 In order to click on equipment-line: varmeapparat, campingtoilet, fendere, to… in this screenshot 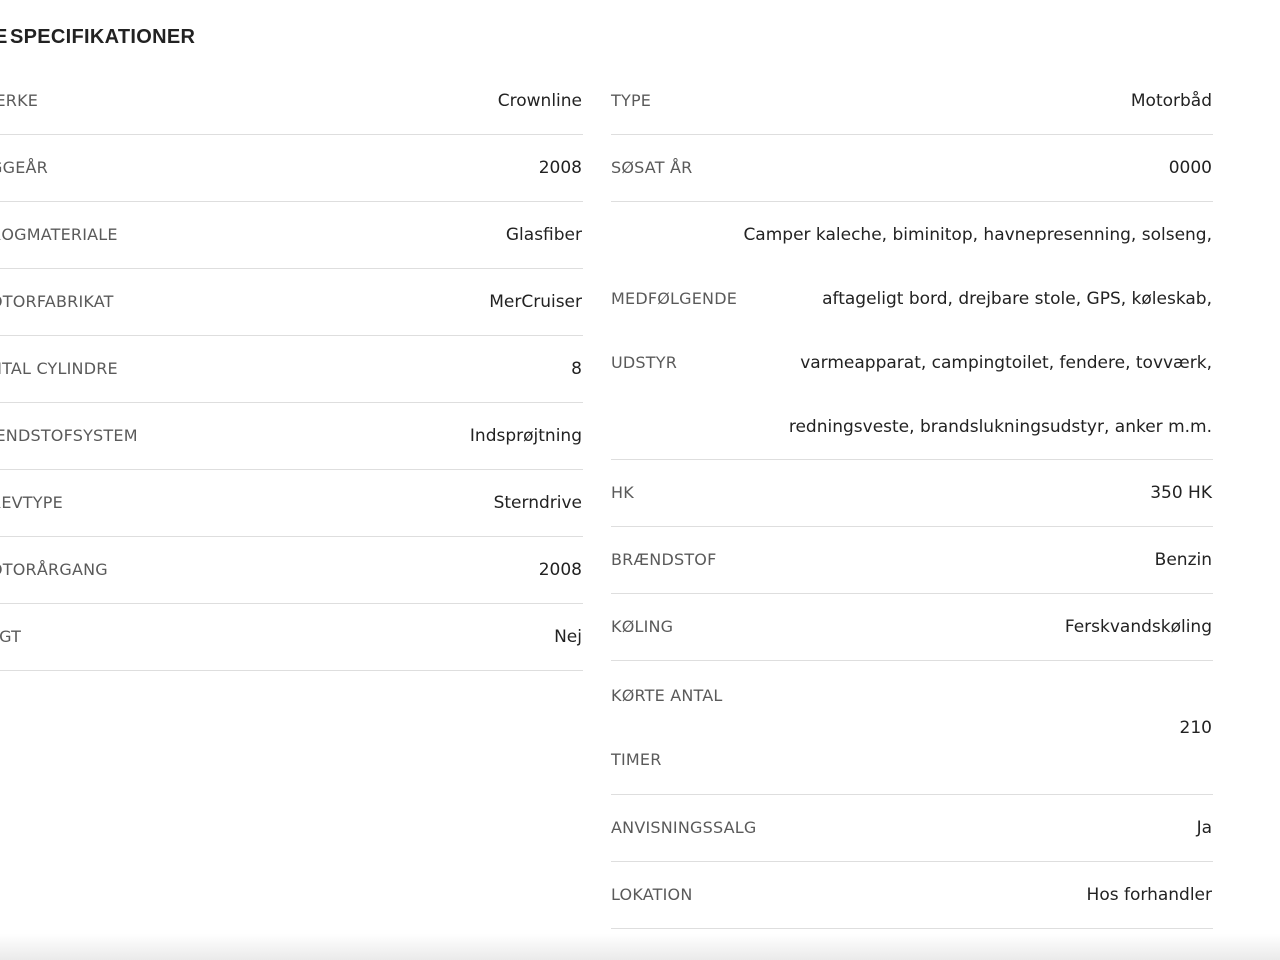, I will do `click(1006, 362)`.